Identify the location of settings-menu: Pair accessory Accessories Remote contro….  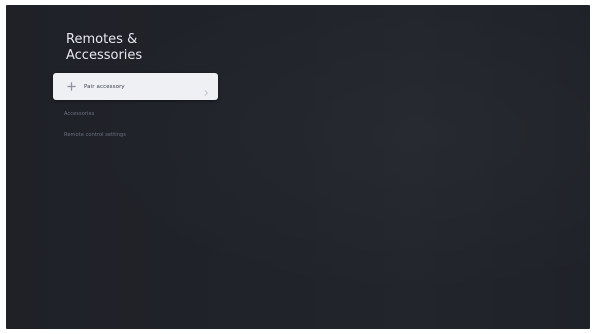
(135, 109).